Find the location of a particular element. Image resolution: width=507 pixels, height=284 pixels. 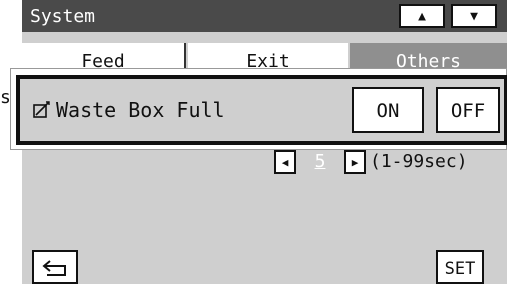

back-button is located at coordinates (55, 267).